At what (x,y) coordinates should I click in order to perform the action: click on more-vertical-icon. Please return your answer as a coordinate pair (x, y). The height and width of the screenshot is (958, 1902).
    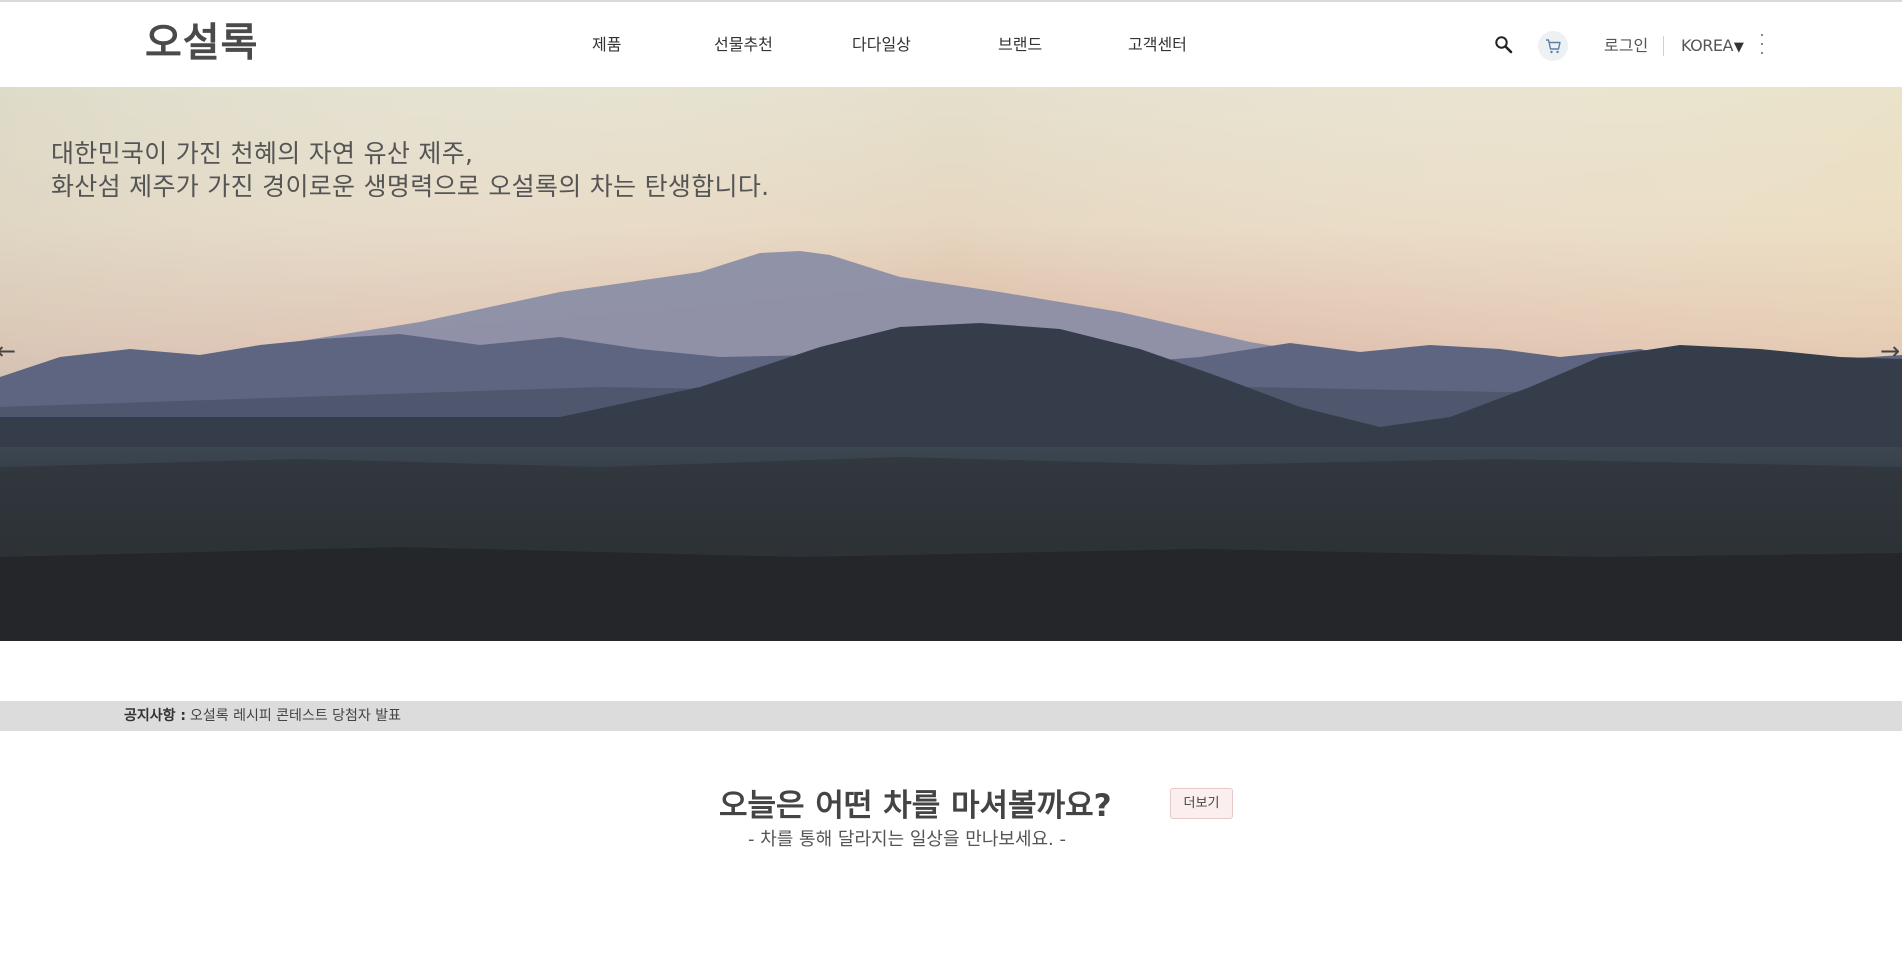
    Looking at the image, I should click on (1762, 46).